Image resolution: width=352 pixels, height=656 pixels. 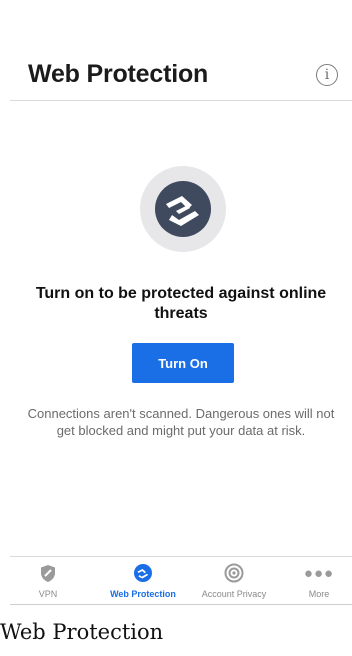 I want to click on web-protection-icon, so click(x=143, y=573).